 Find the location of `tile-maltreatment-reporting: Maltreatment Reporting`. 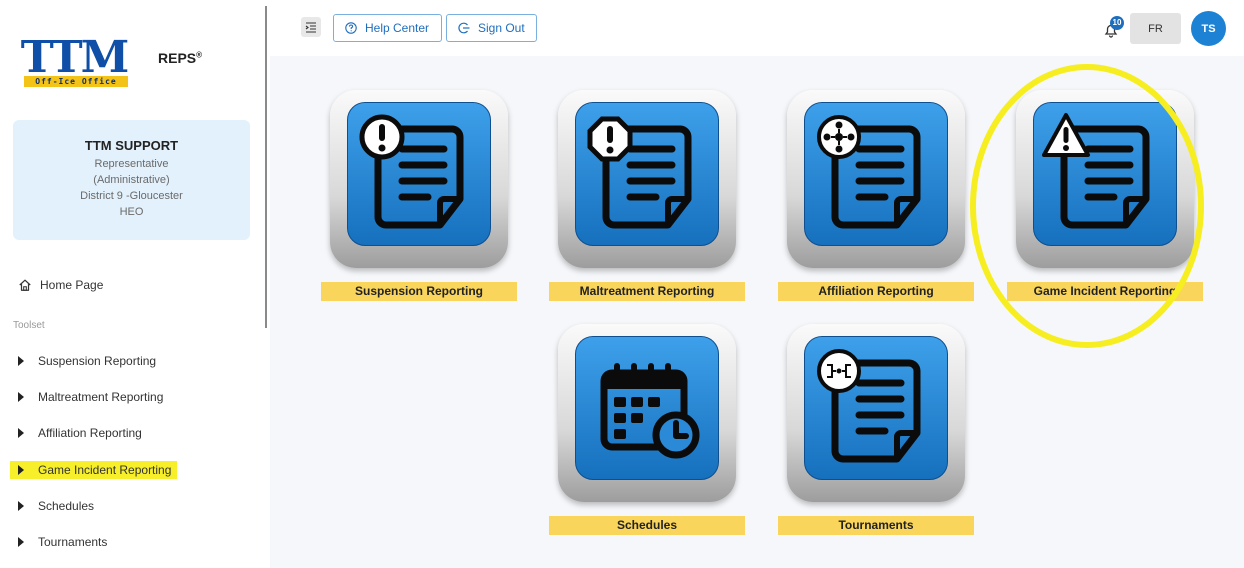

tile-maltreatment-reporting: Maltreatment Reporting is located at coordinates (647, 197).